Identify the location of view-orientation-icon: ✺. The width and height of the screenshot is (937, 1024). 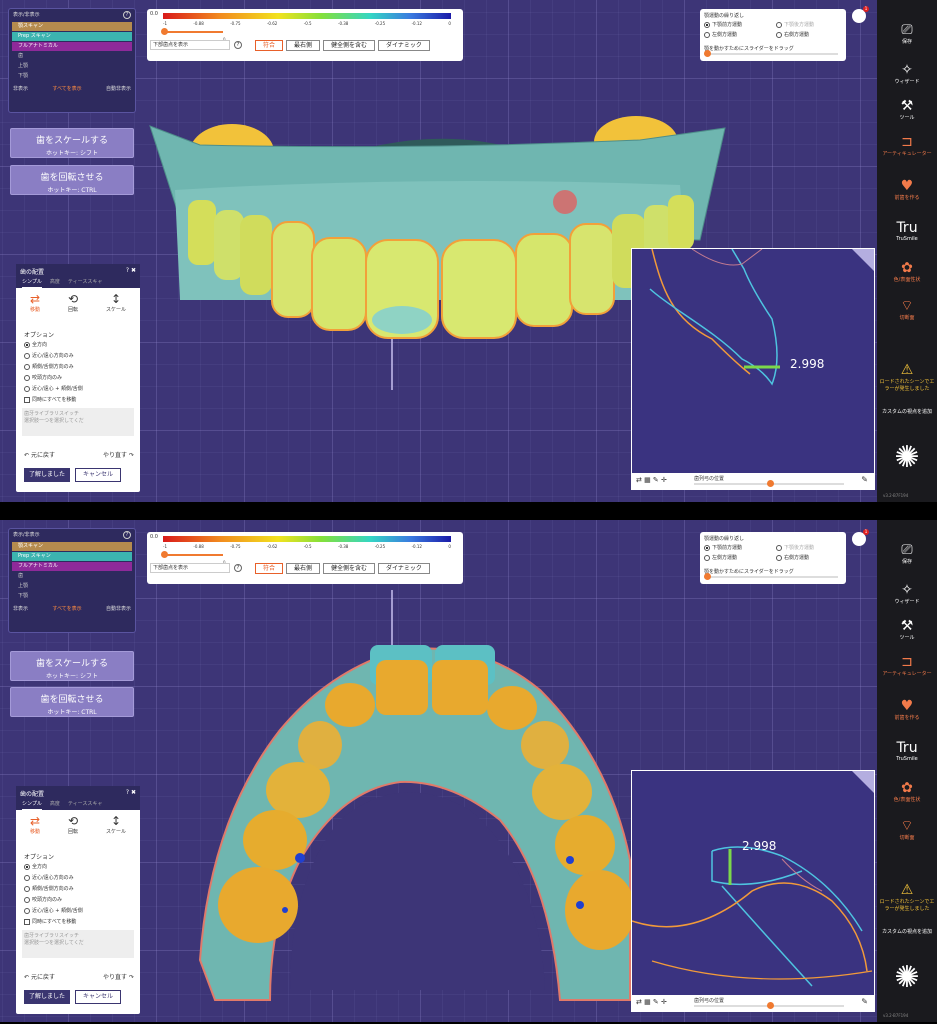
(907, 977).